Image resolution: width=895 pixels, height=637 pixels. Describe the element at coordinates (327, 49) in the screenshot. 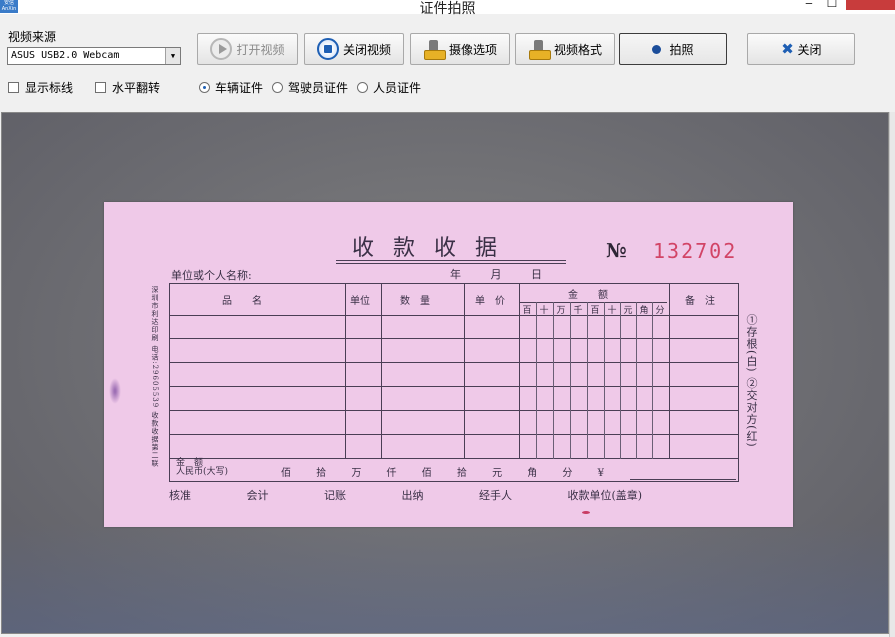

I see `stop-icon` at that location.